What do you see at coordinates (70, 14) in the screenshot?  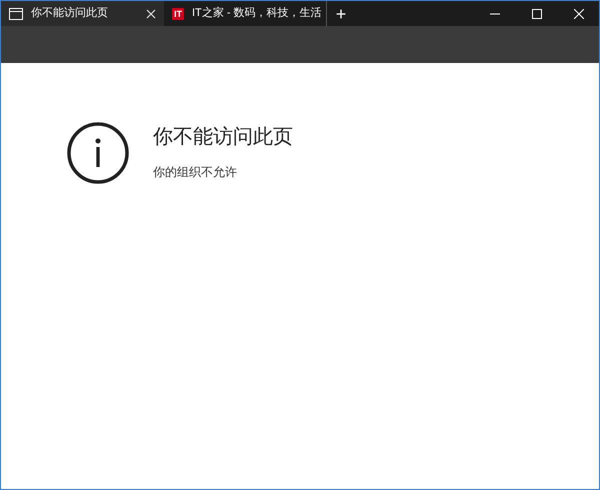 I see `tab-title: 你不能访问此页` at bounding box center [70, 14].